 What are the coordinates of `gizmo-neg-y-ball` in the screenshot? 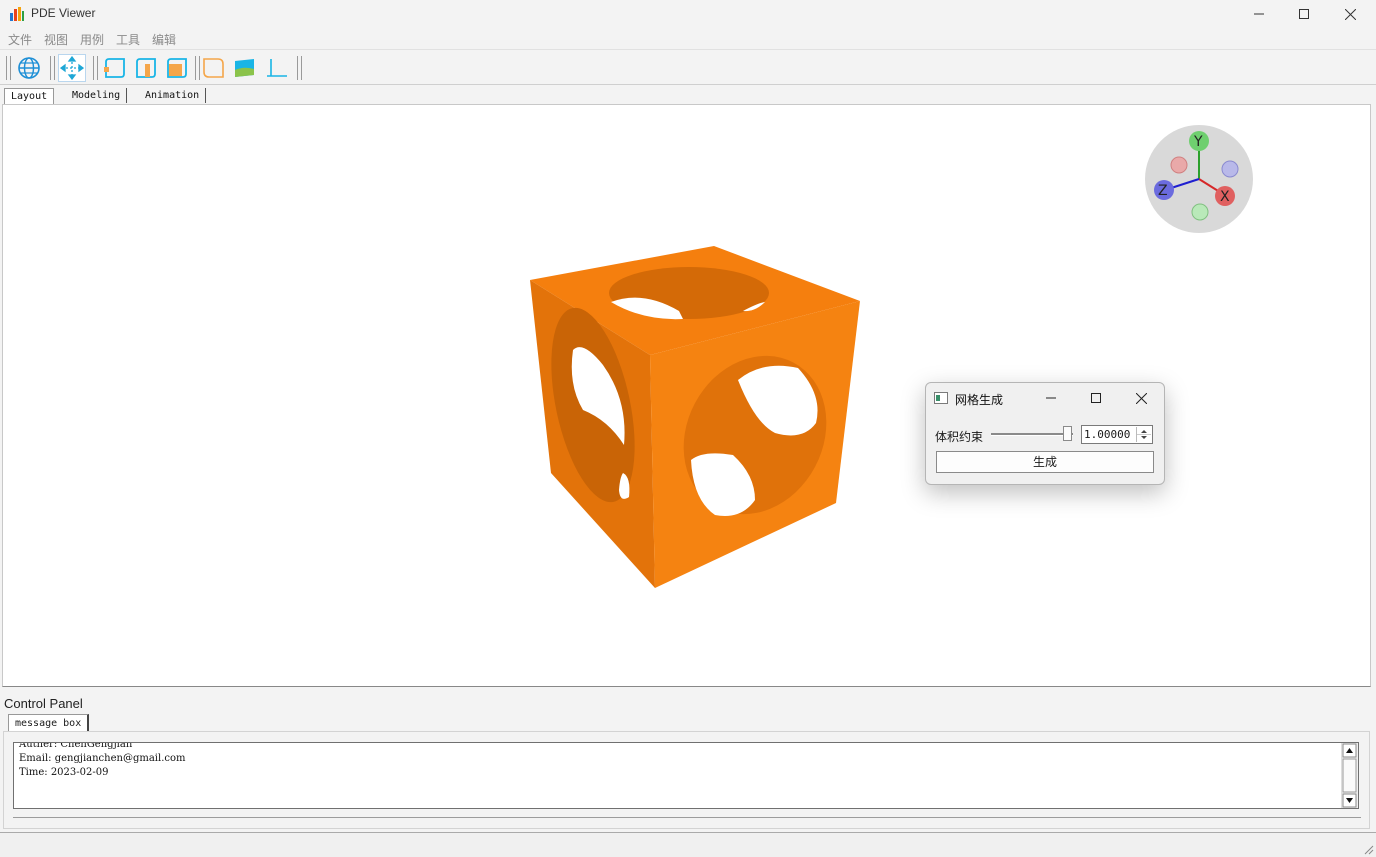 It's located at (1200, 212).